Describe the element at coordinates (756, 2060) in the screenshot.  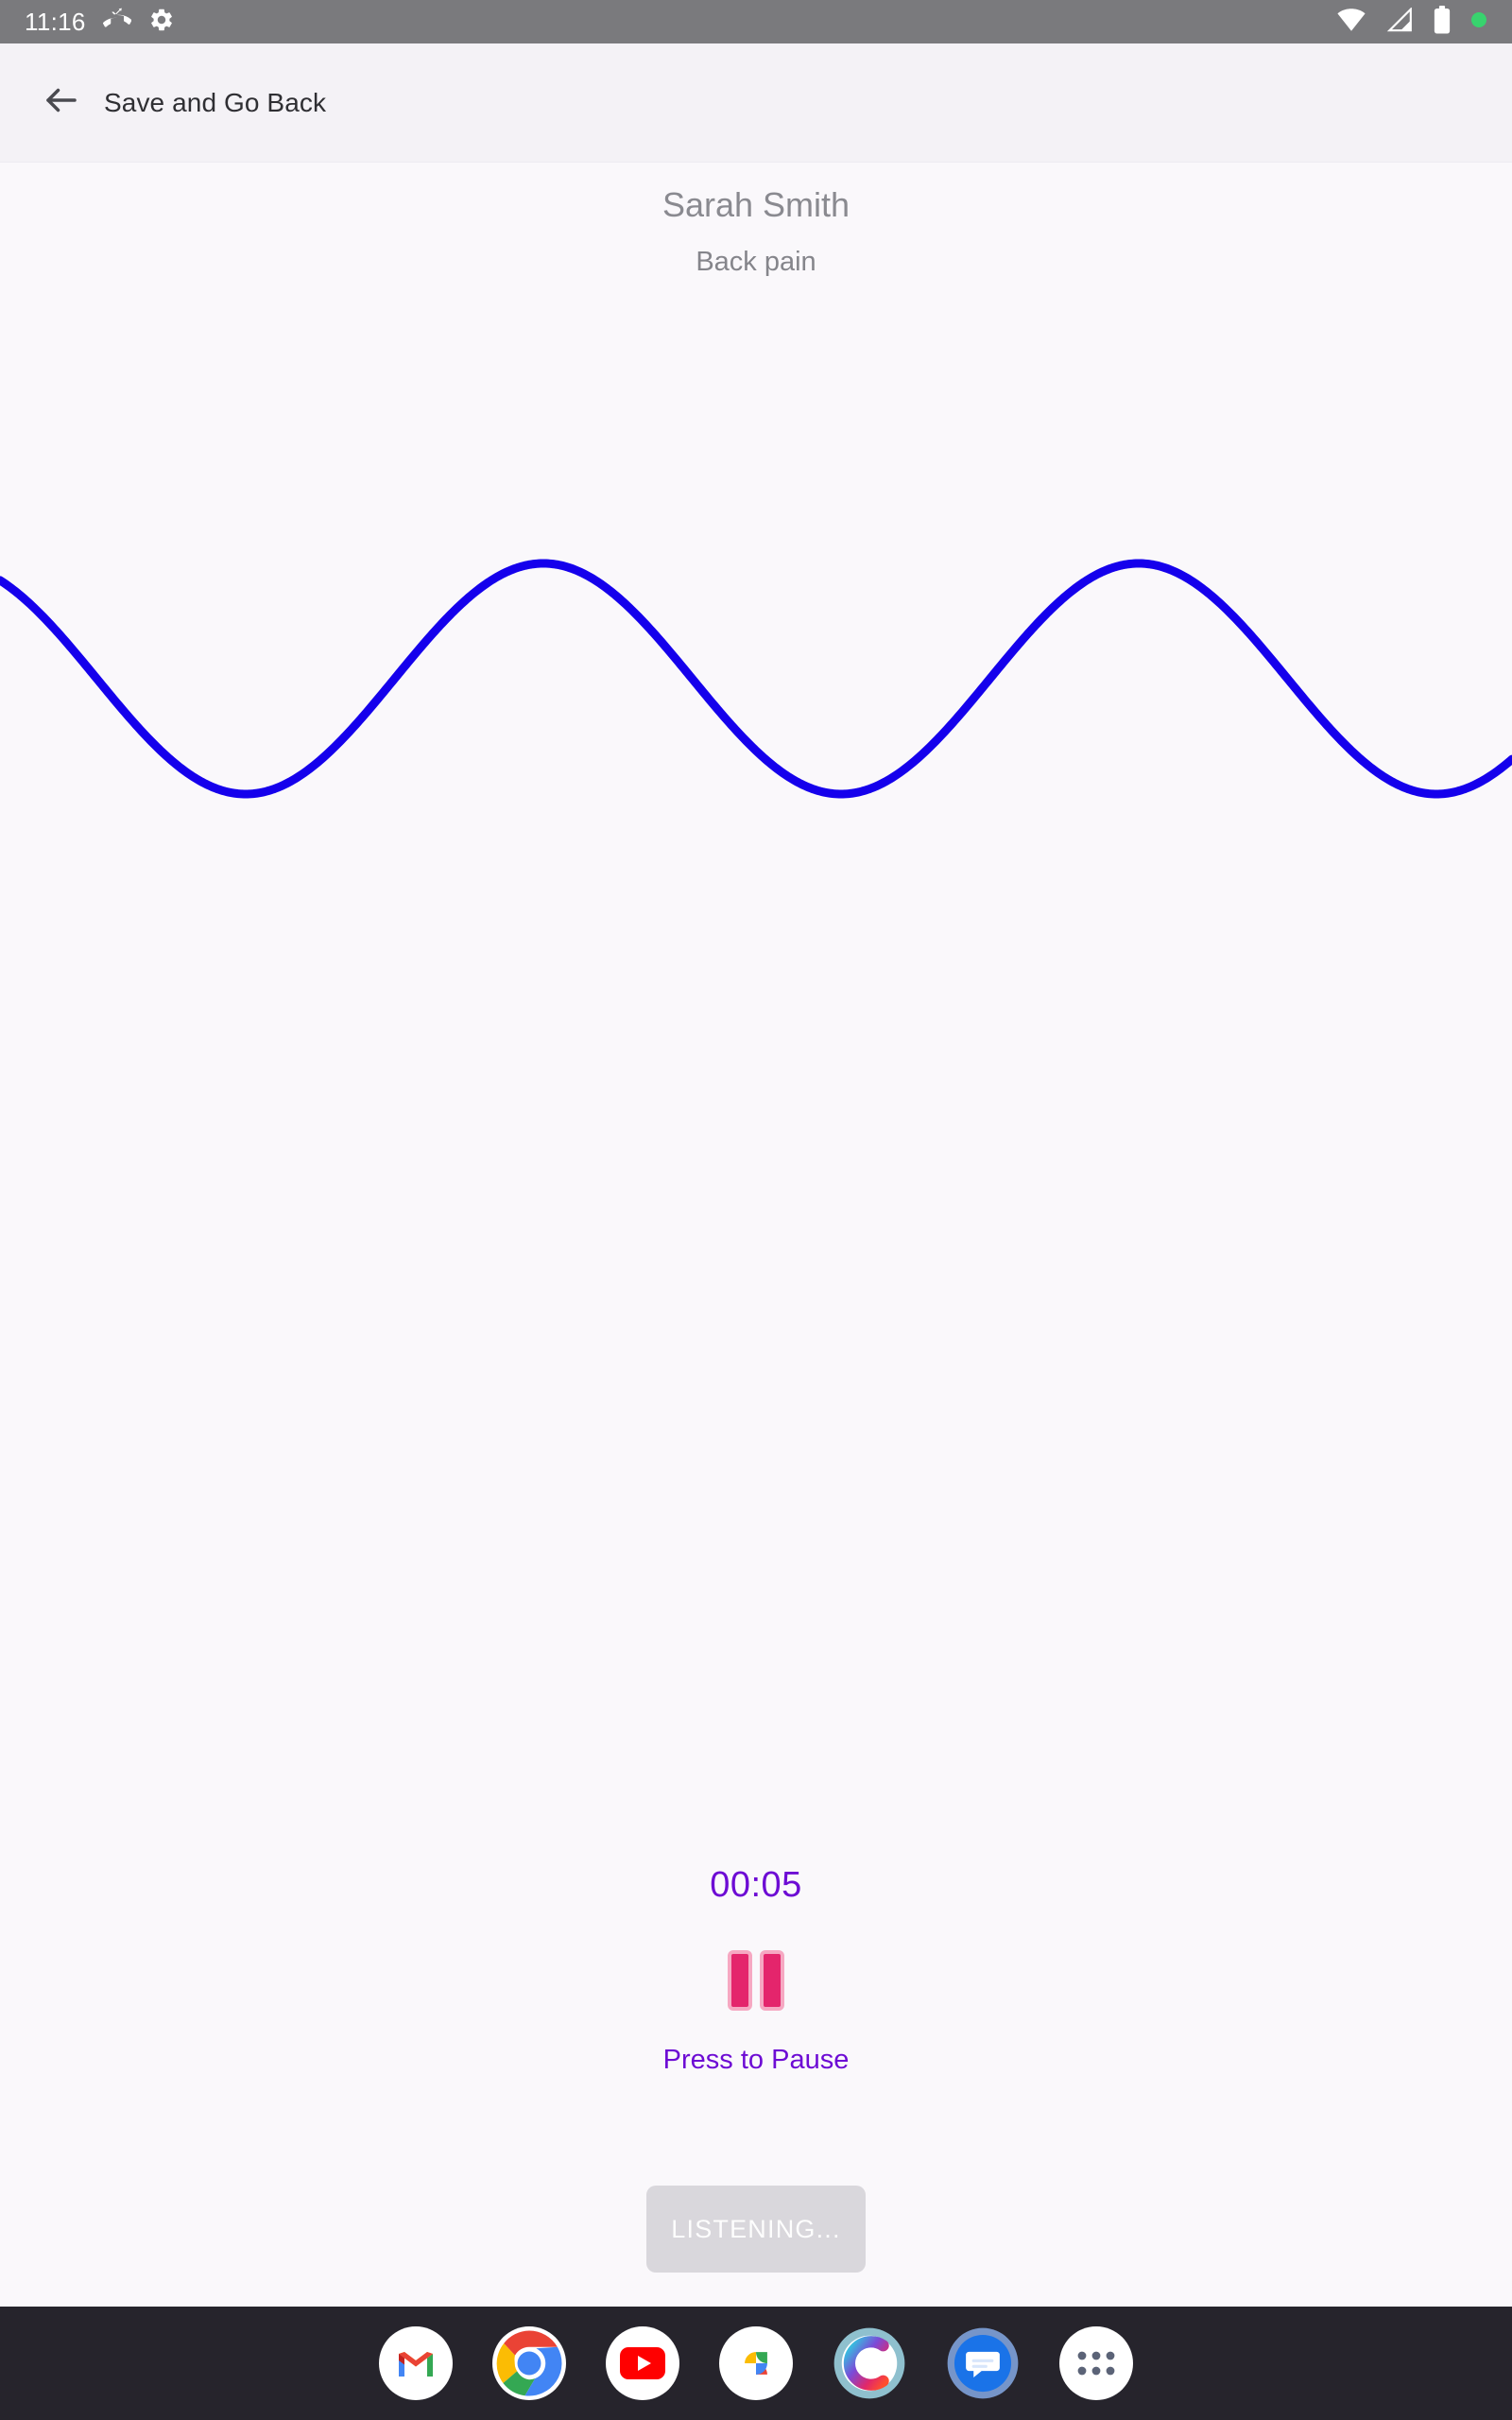
I see `pause-hint-label: Press to Pause` at that location.